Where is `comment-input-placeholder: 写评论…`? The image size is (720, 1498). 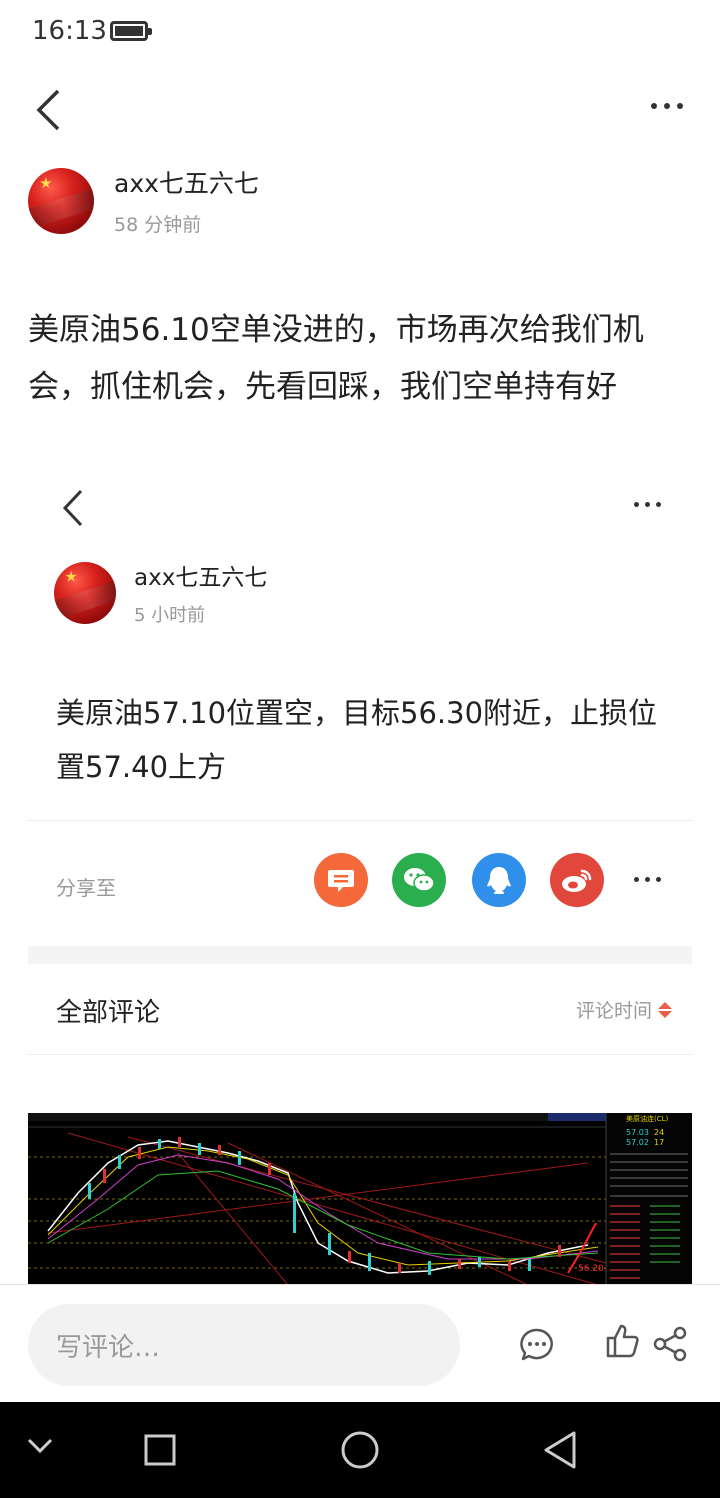 comment-input-placeholder: 写评论… is located at coordinates (108, 1347).